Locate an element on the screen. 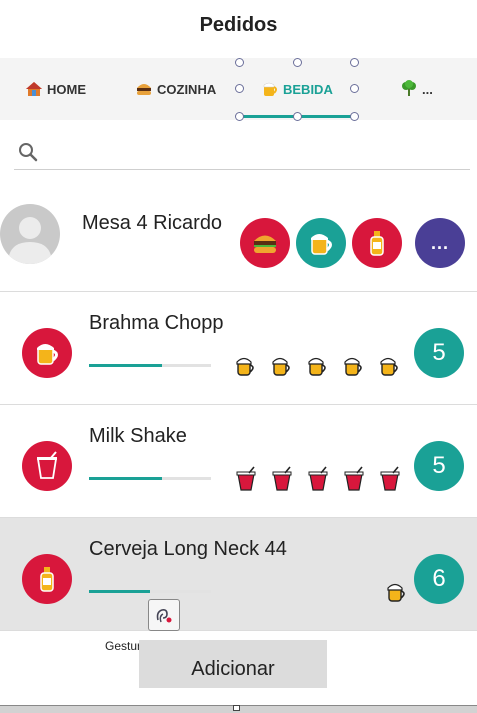 Image resolution: width=477 pixels, height=713 pixels. broccoli-icon is located at coordinates (409, 89).